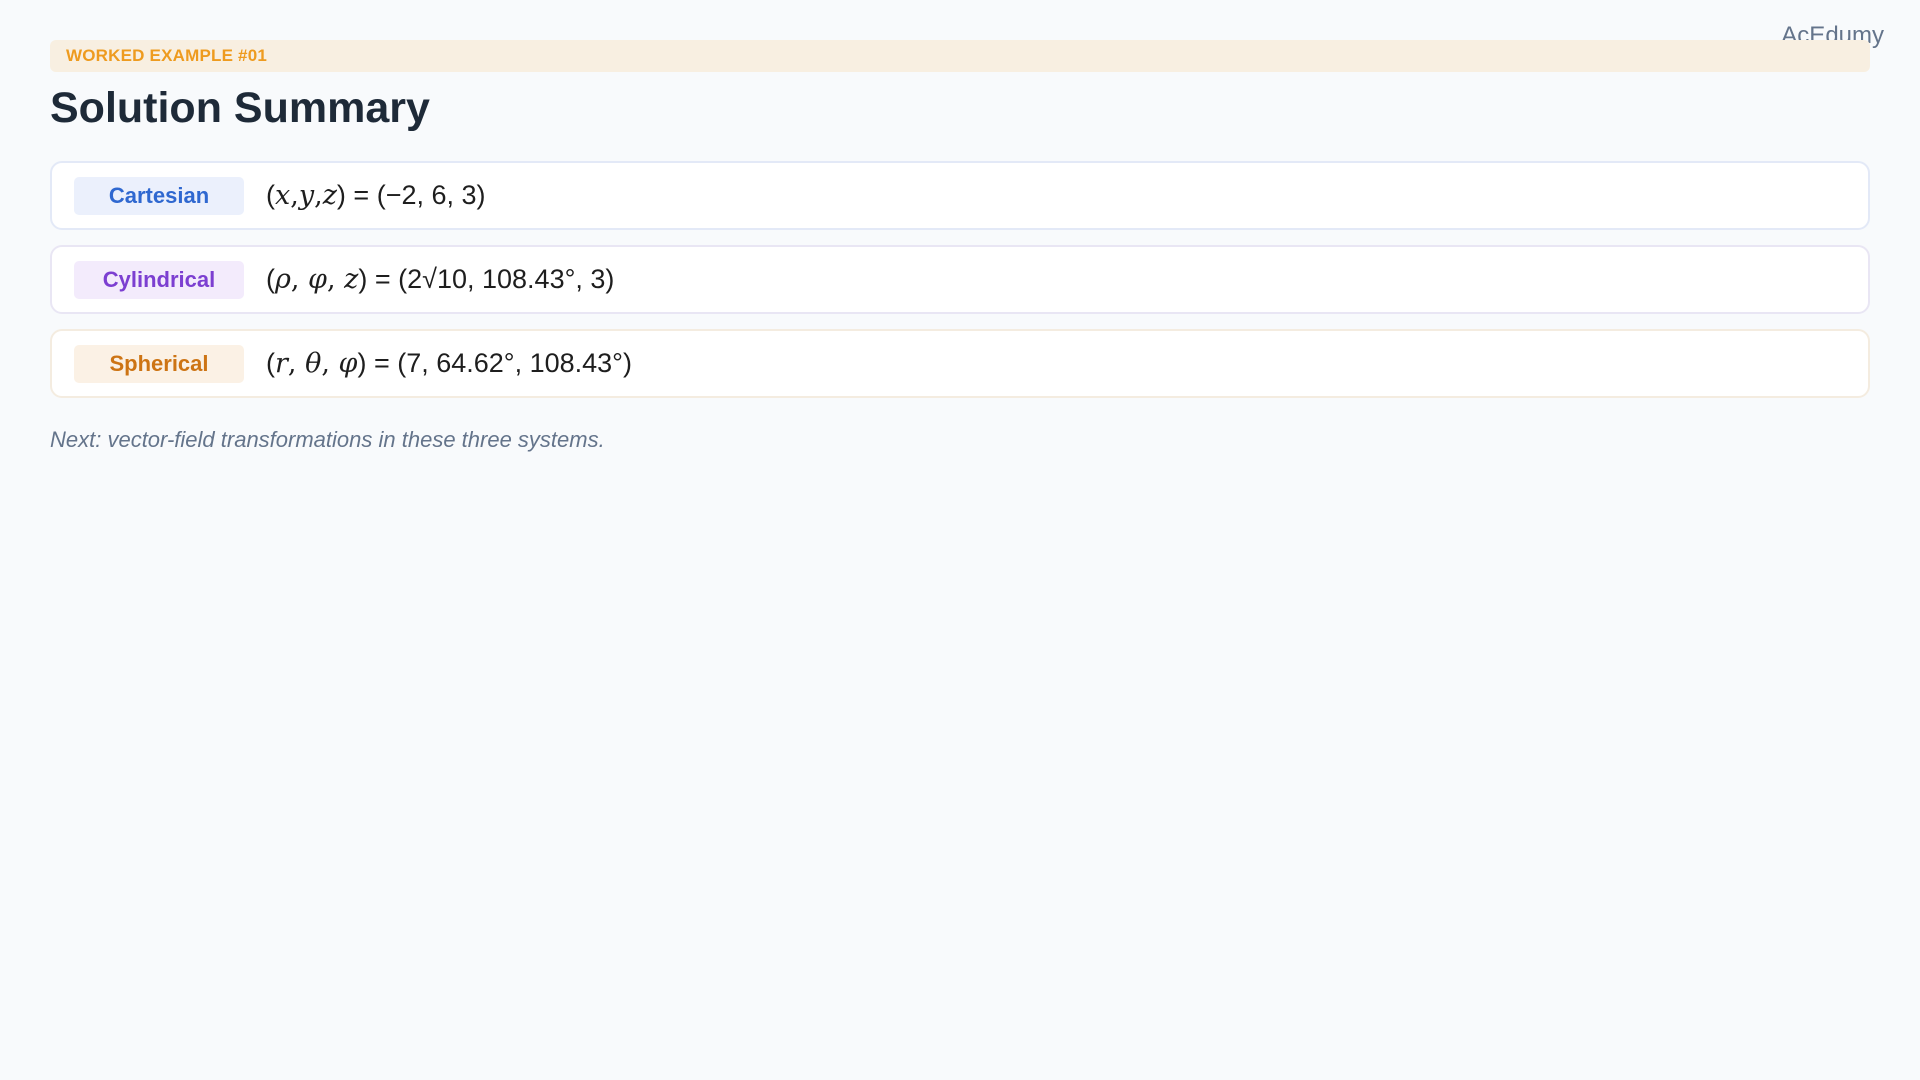 This screenshot has width=1920, height=1080. I want to click on cylindrical-value: (2√10, 108.43°, 3), so click(506, 279).